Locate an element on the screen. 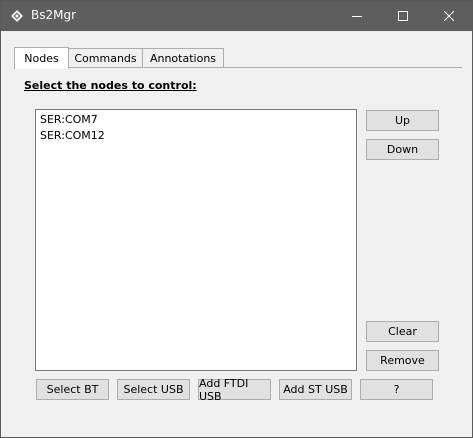 The width and height of the screenshot is (473, 438). close-button is located at coordinates (449, 16).